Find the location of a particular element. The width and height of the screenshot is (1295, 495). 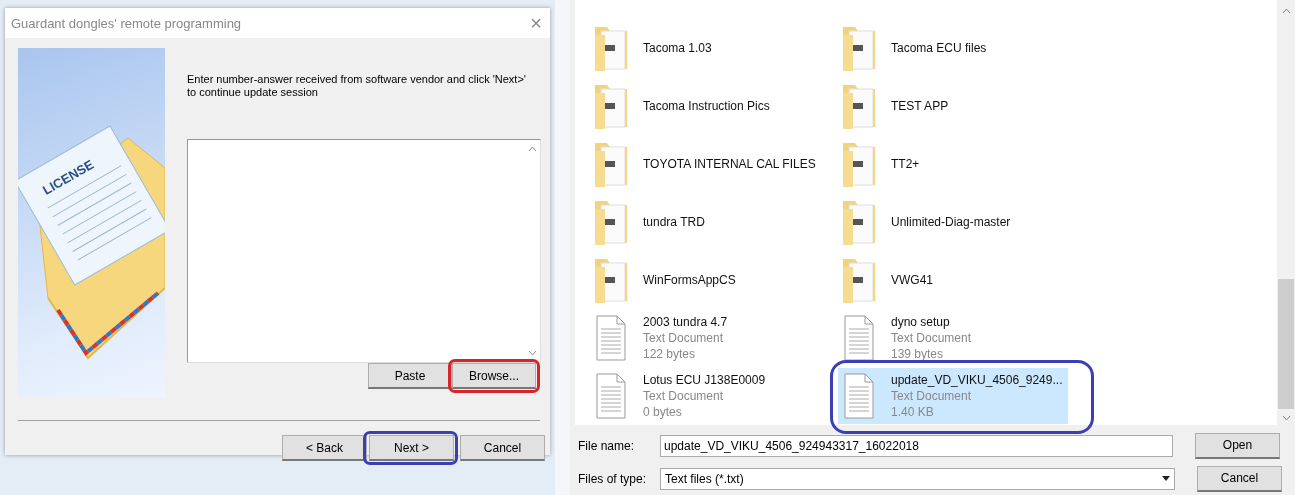

folder-item: Tacoma Instruction Pics is located at coordinates (683, 106).